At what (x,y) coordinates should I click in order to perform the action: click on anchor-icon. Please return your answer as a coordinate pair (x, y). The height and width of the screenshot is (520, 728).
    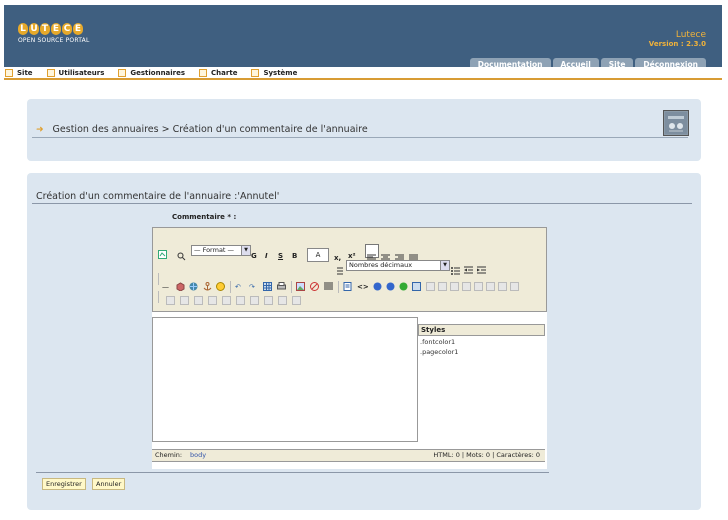
    Looking at the image, I should click on (207, 286).